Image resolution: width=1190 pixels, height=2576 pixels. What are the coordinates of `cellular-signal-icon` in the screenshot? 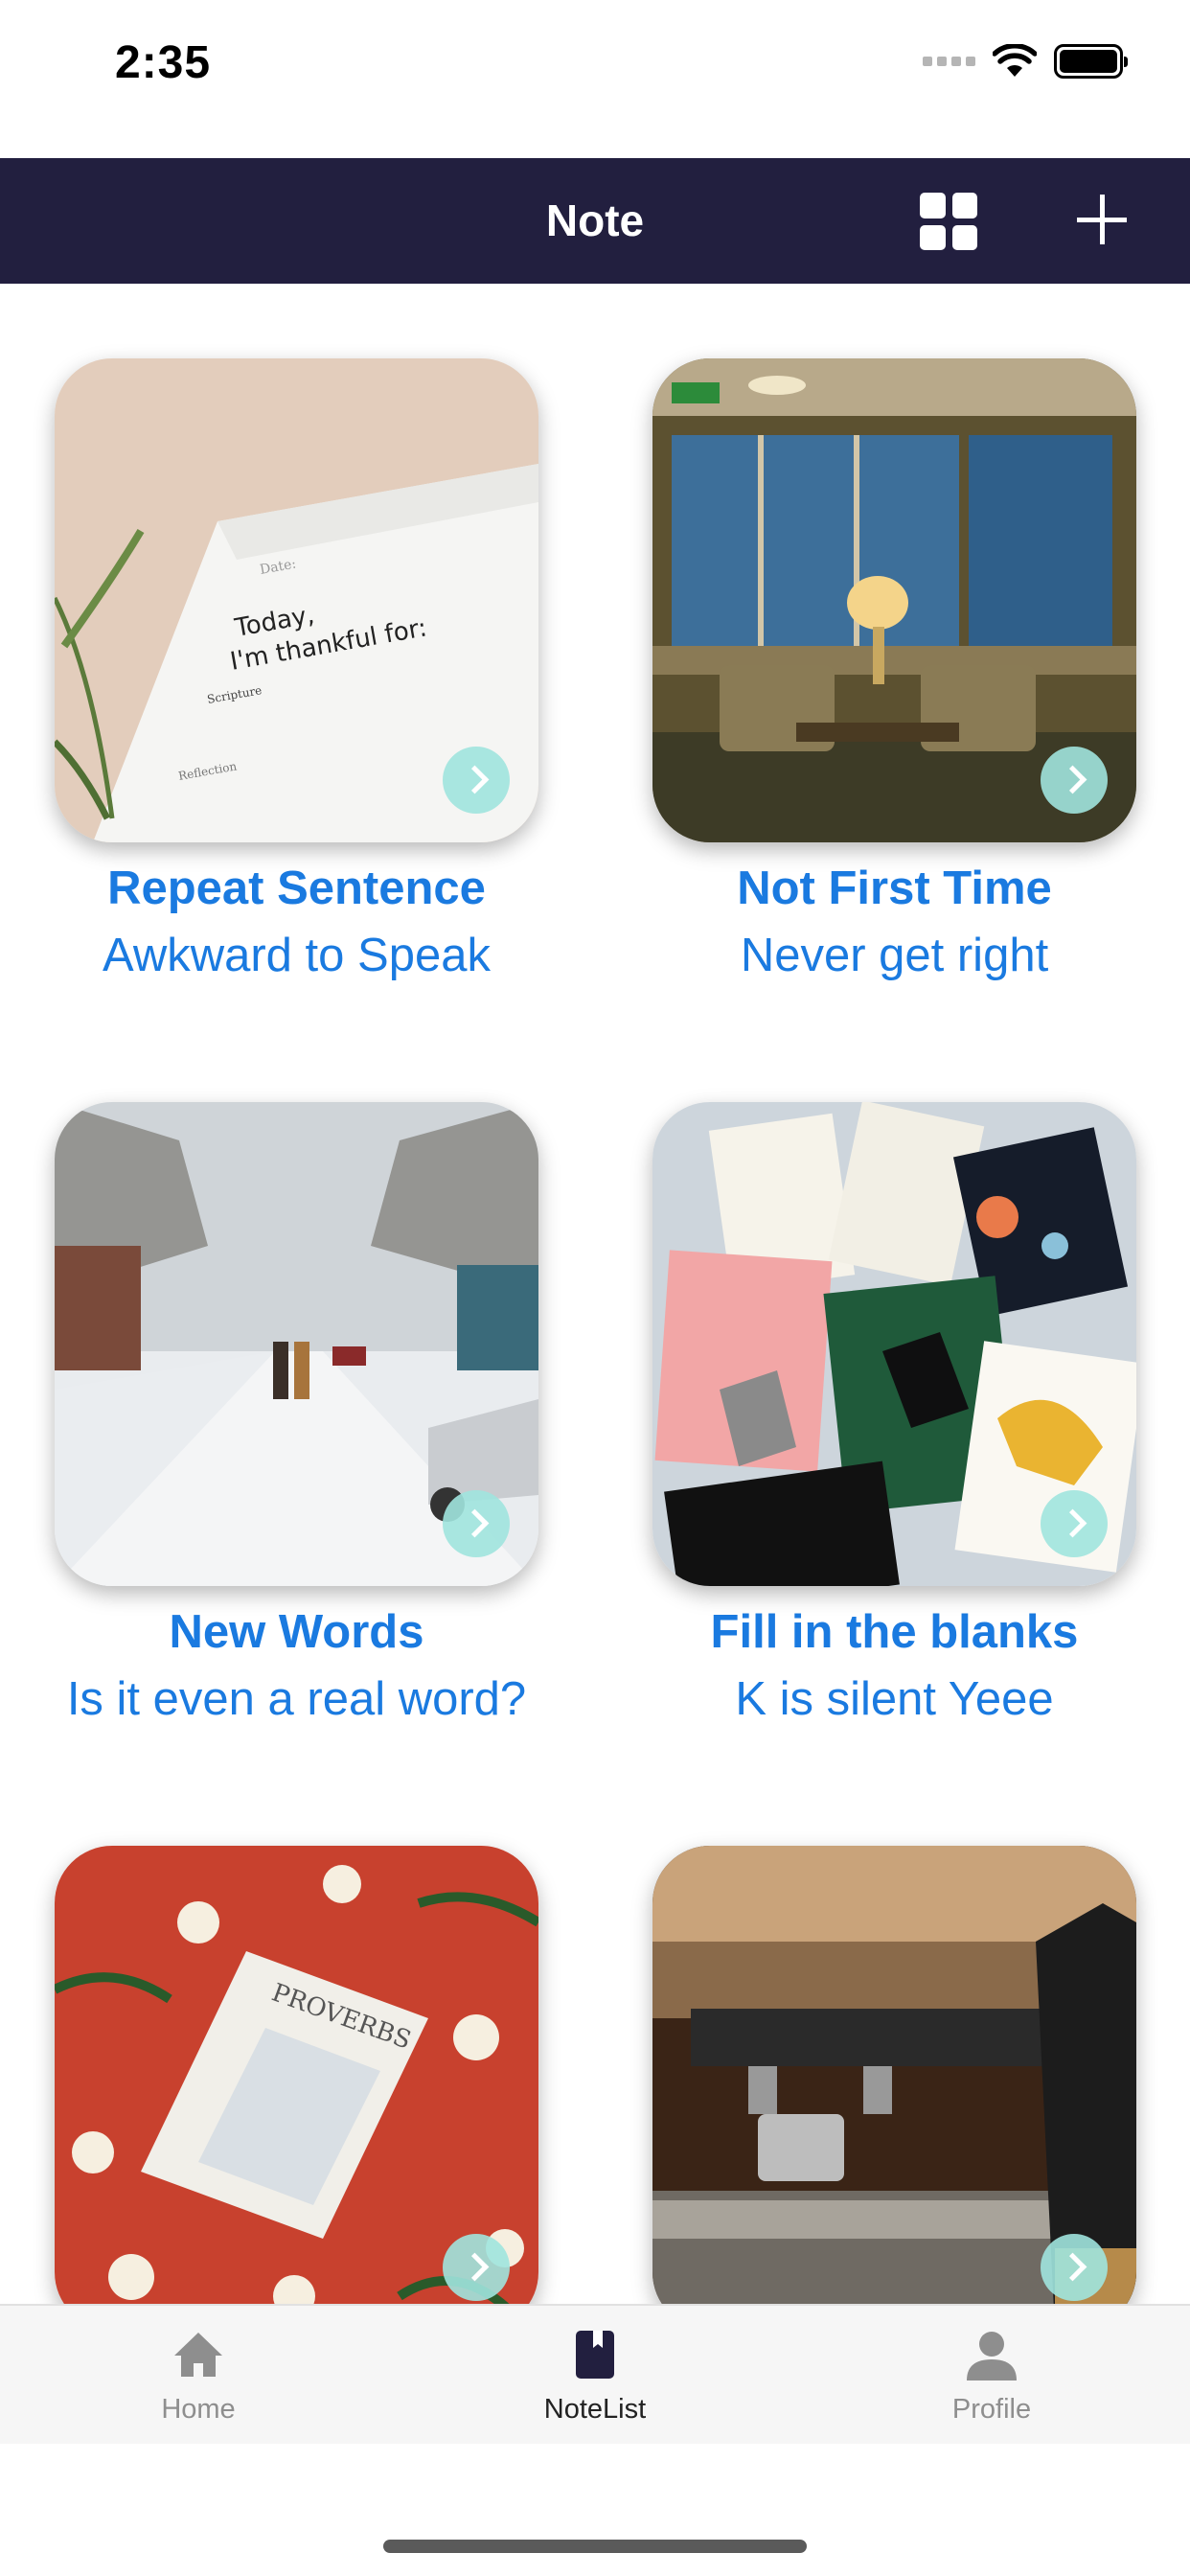 It's located at (949, 62).